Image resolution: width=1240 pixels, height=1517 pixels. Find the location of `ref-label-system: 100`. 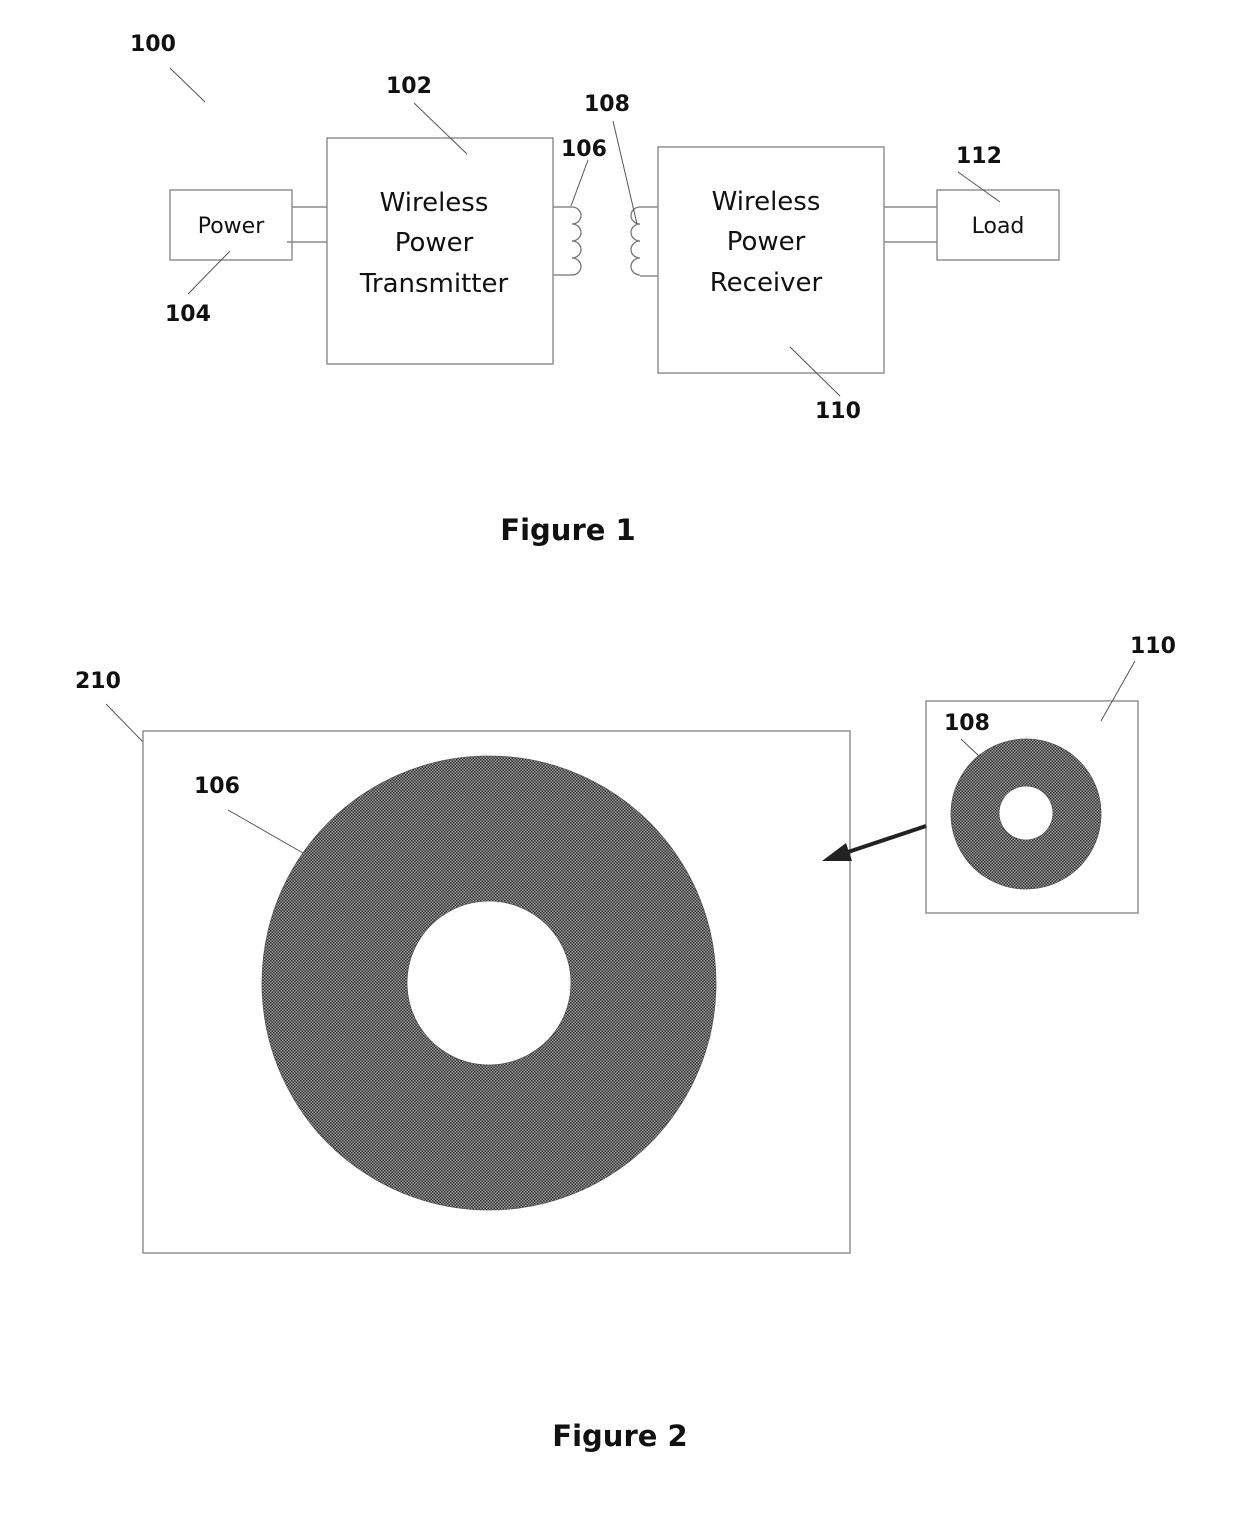

ref-label-system: 100 is located at coordinates (153, 44).